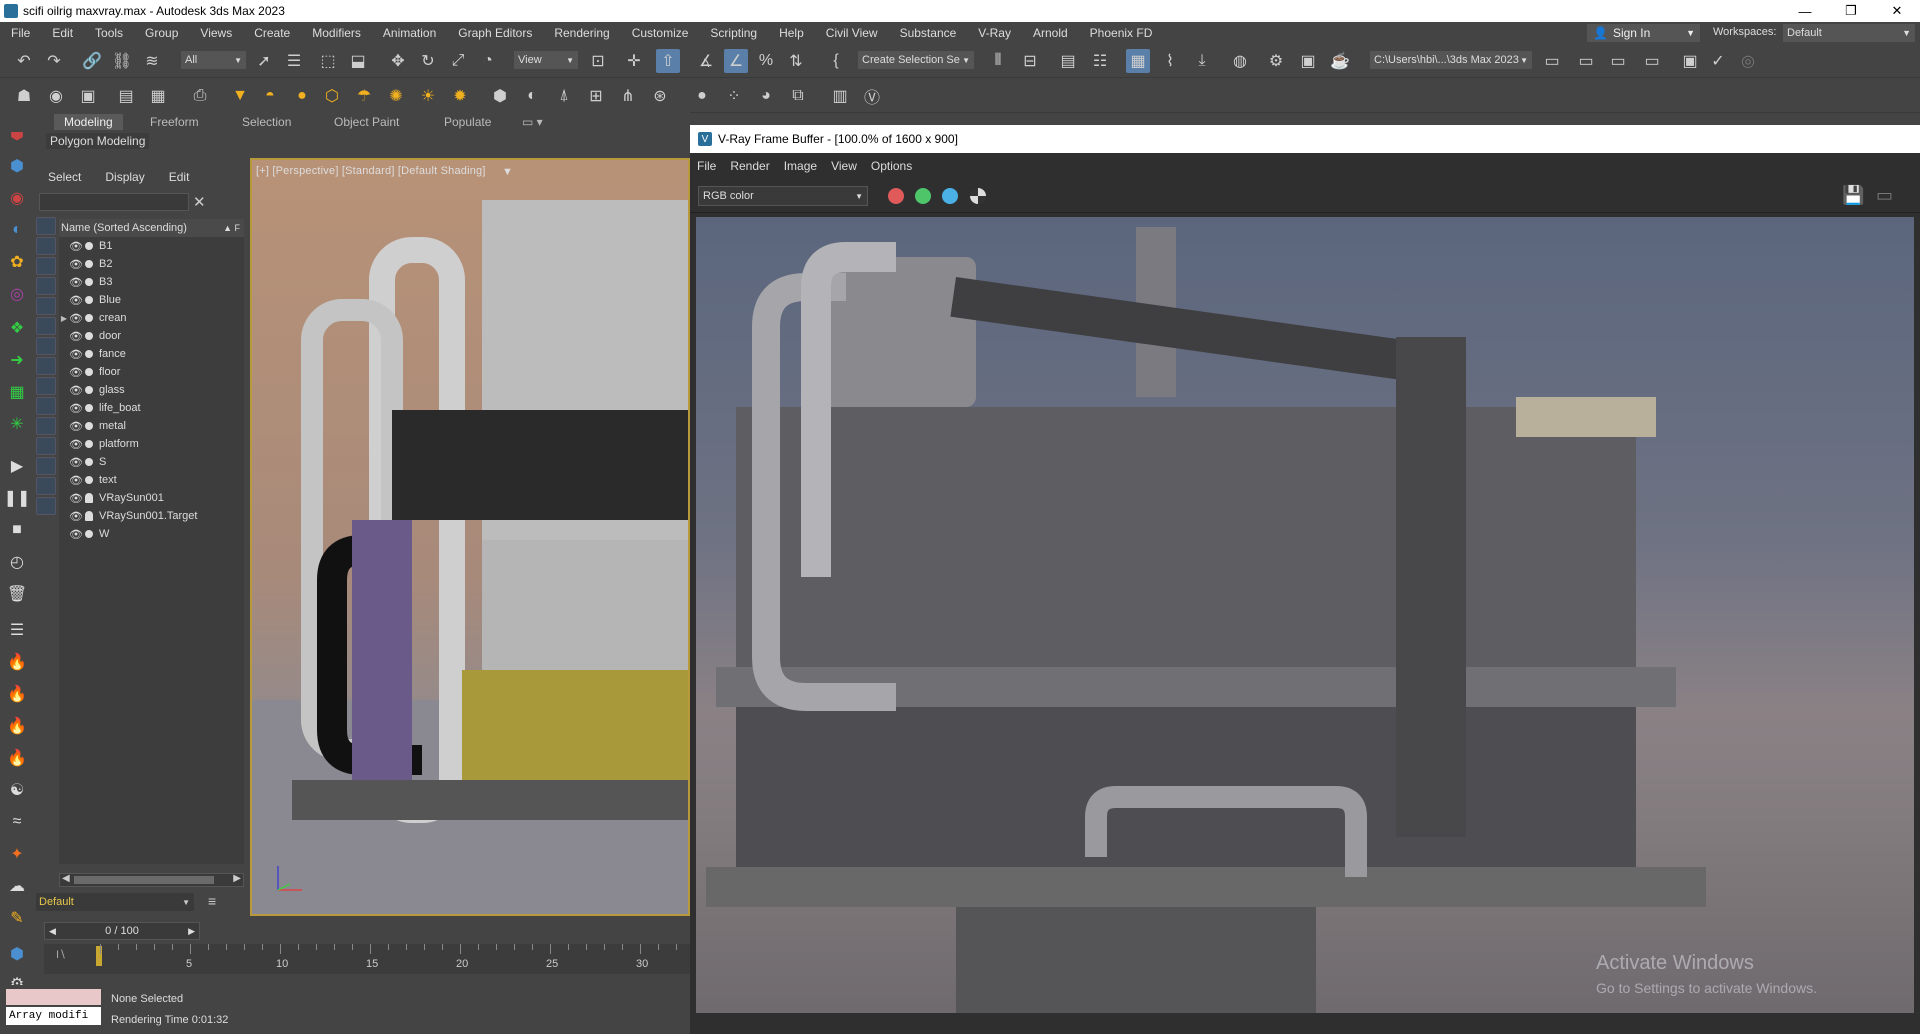  Describe the element at coordinates (1240, 61) in the screenshot. I see `material-editor-icon: ◍` at that location.